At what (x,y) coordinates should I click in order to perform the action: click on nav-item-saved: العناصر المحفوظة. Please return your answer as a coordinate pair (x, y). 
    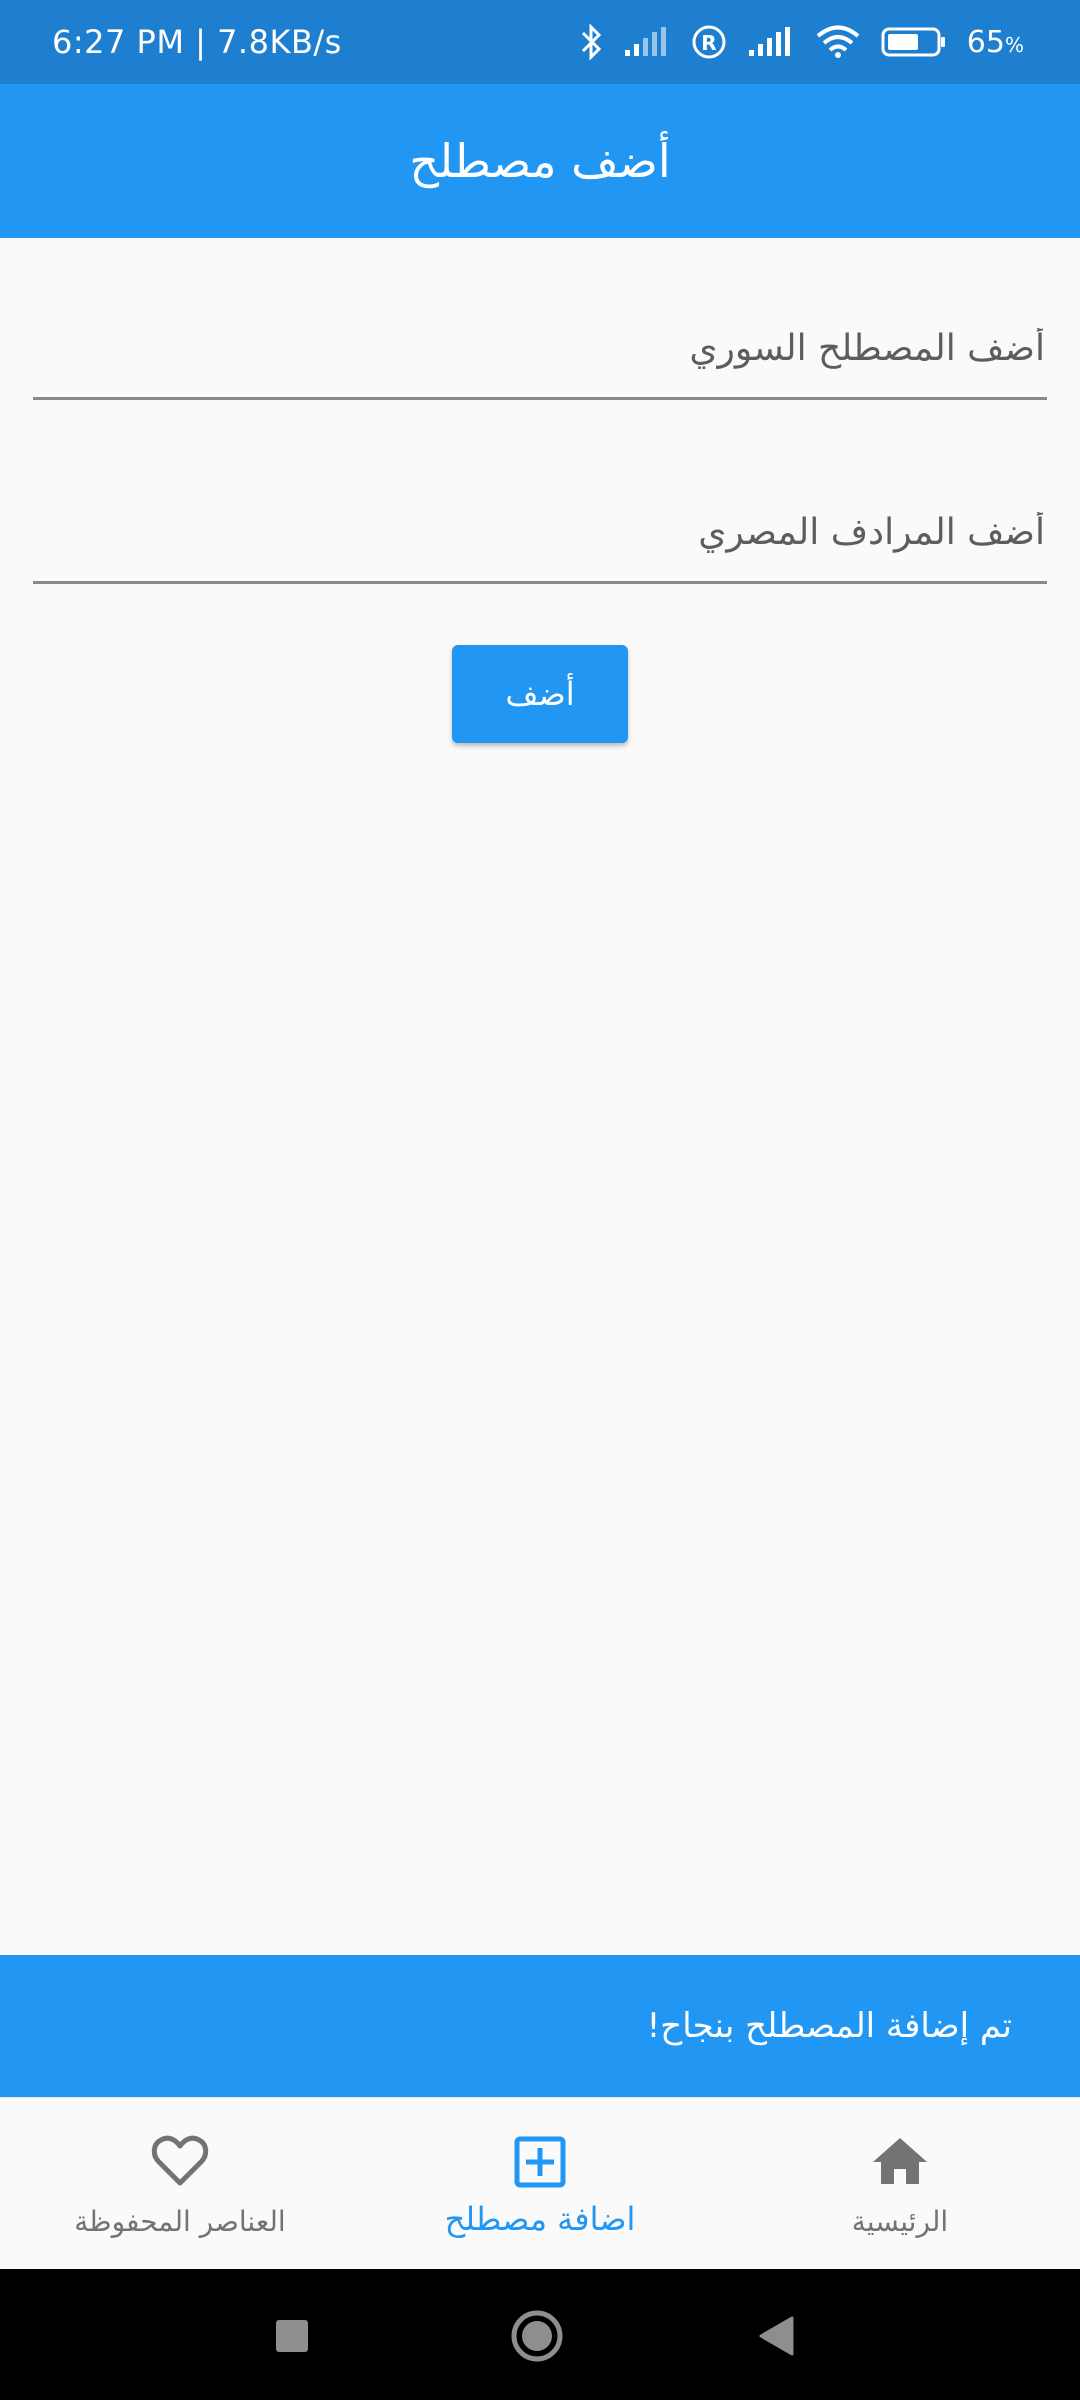
    Looking at the image, I should click on (180, 2183).